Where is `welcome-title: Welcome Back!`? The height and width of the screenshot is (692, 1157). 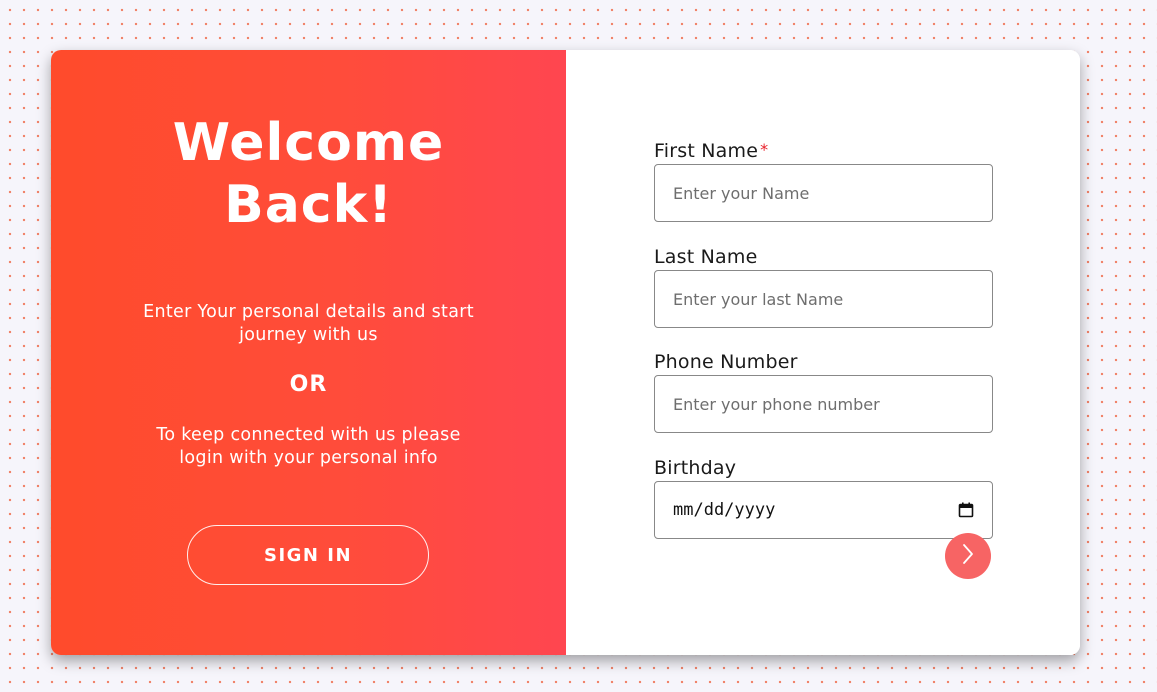
welcome-title: Welcome Back! is located at coordinates (308, 174).